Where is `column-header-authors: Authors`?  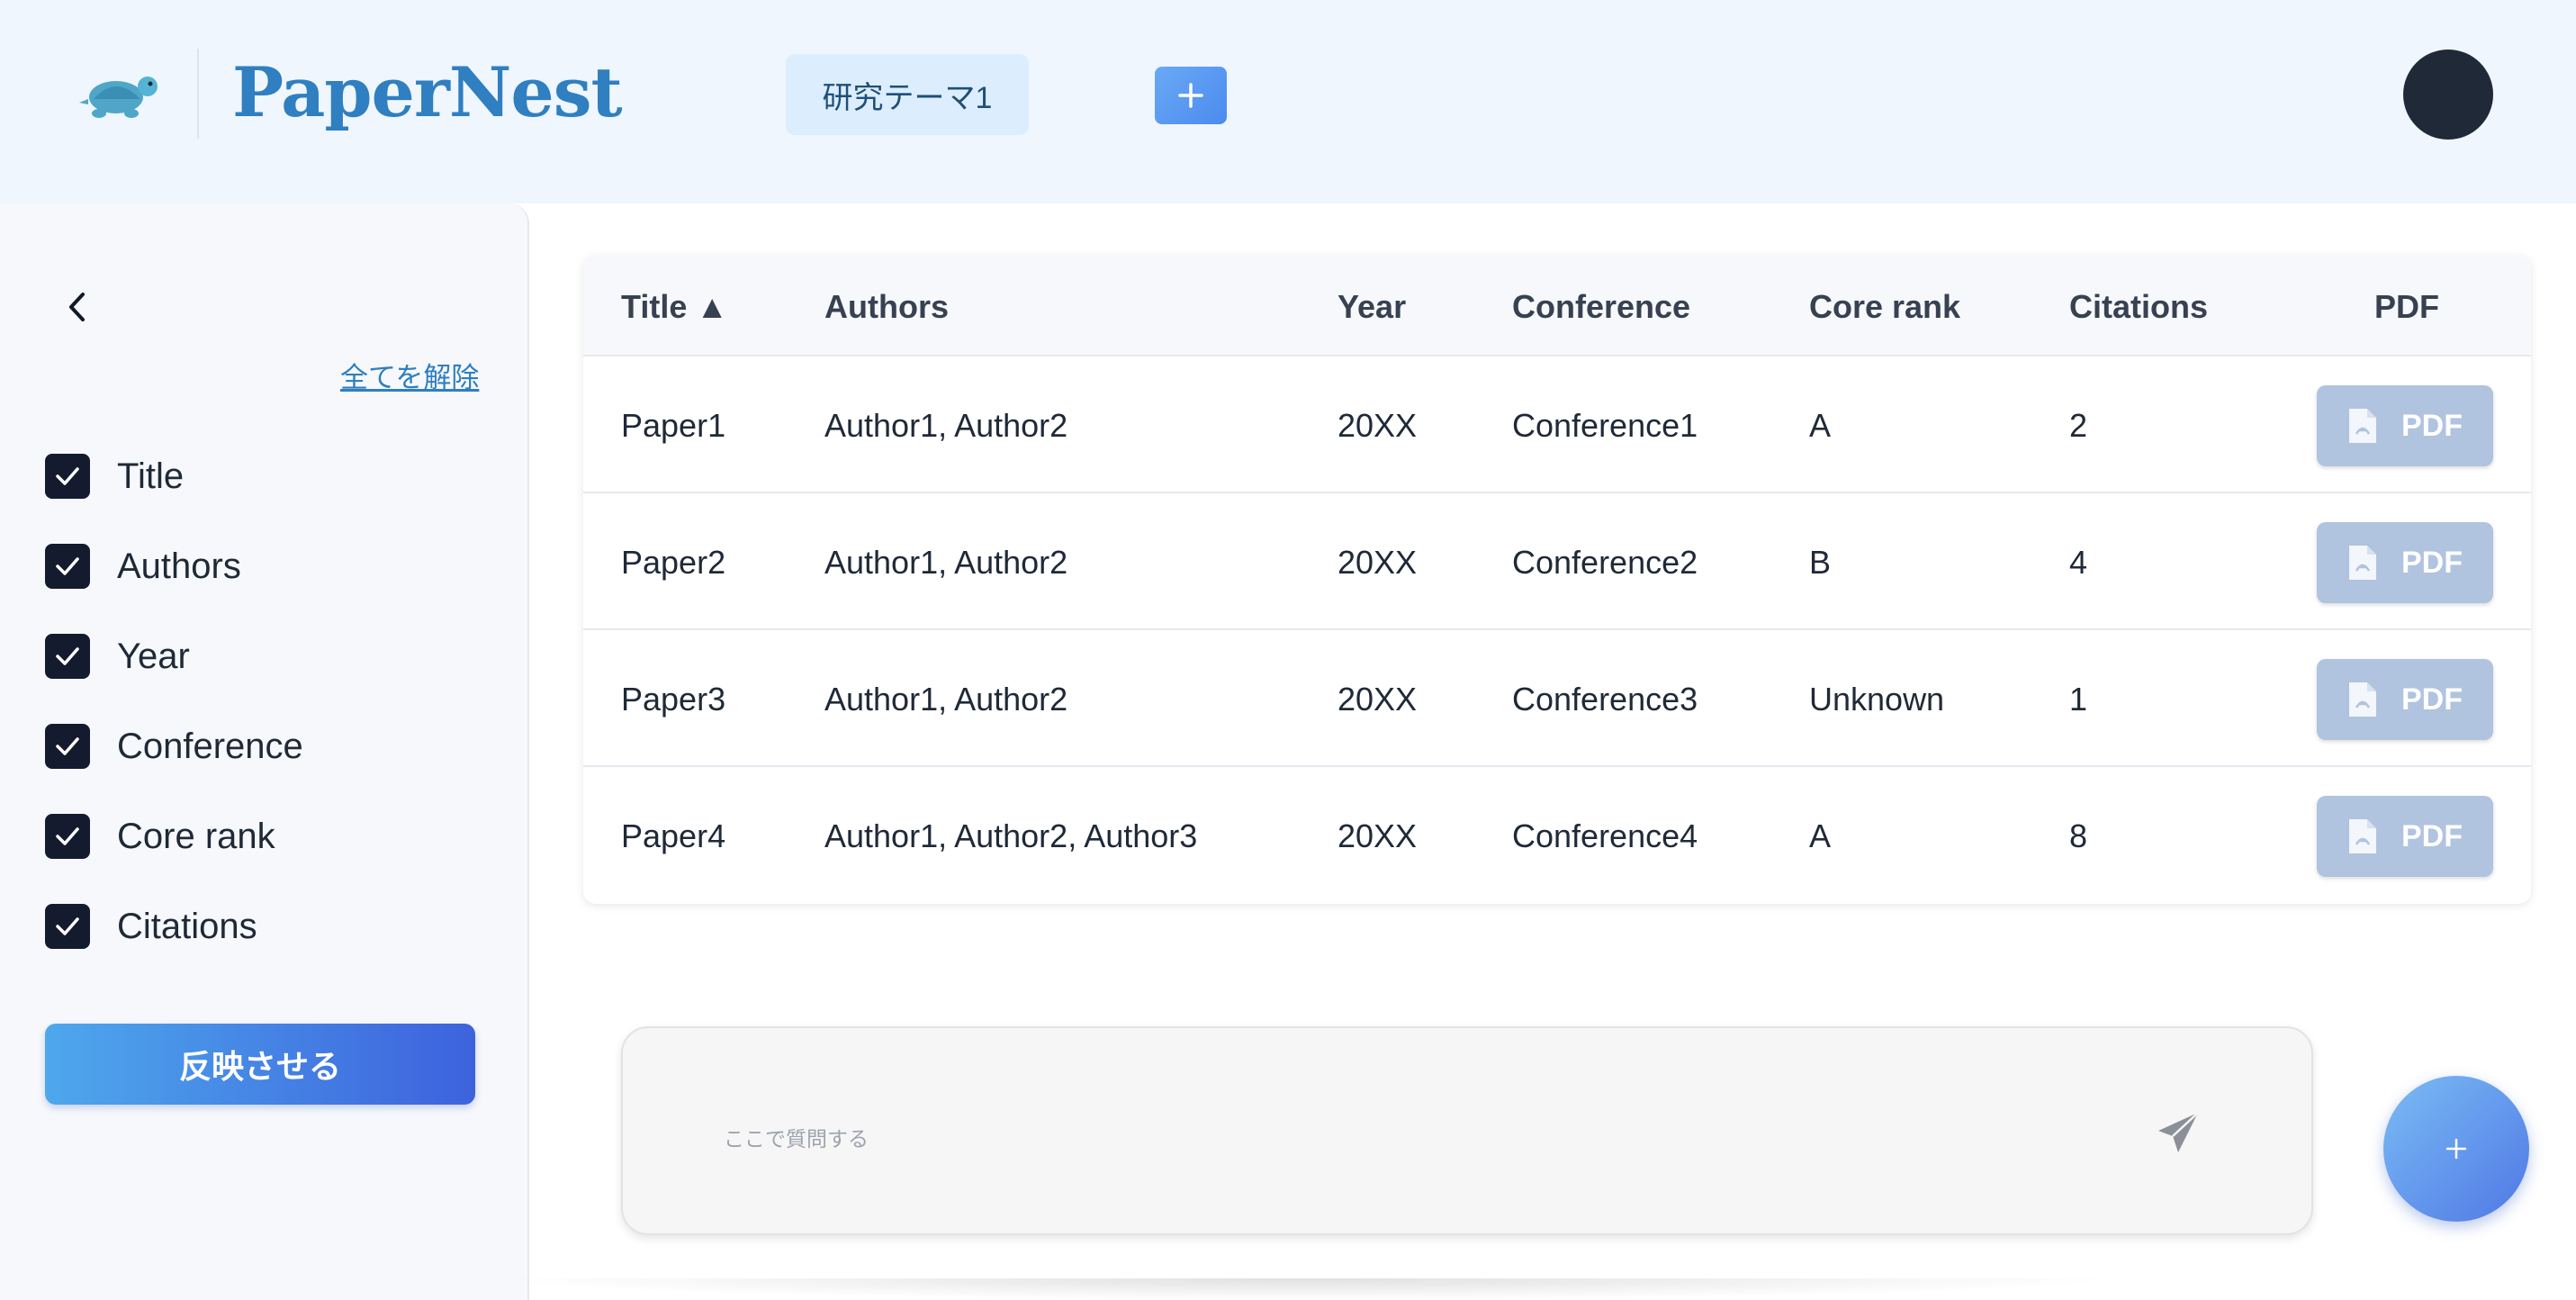 column-header-authors: Authors is located at coordinates (886, 307).